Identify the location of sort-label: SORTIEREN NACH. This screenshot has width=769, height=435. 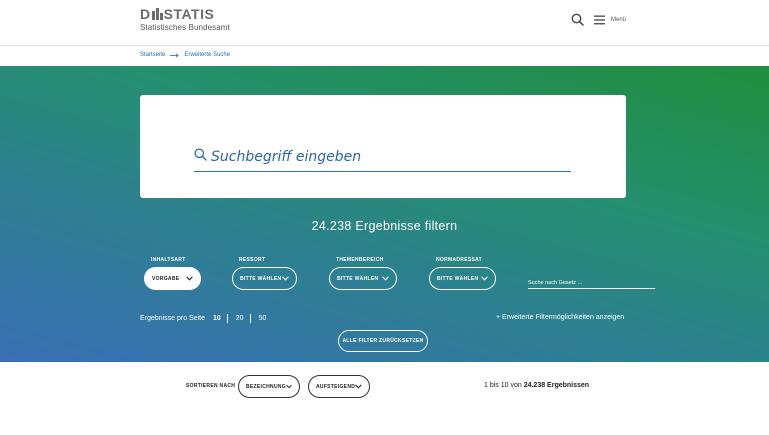
(211, 386).